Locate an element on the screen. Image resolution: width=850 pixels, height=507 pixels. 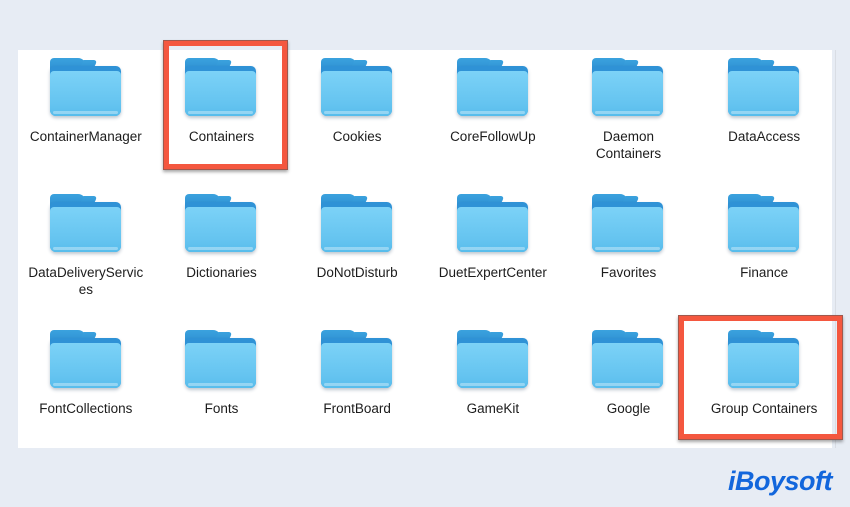
folder-label: ContainerManager is located at coordinates (85, 136).